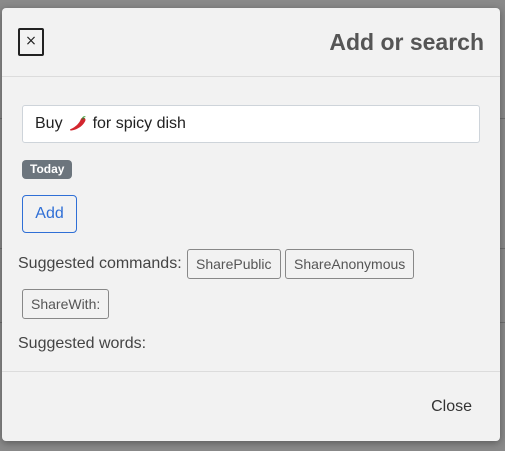 The height and width of the screenshot is (451, 505). Describe the element at coordinates (234, 264) in the screenshot. I see `command-sharepublic-button: SharePublic` at that location.